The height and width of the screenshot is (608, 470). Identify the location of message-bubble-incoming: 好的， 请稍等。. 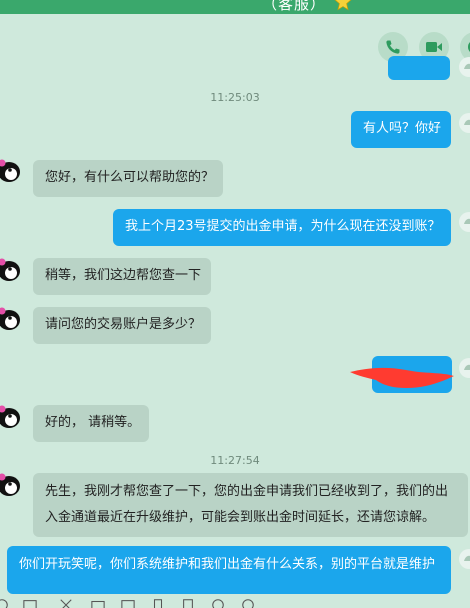
(91, 423).